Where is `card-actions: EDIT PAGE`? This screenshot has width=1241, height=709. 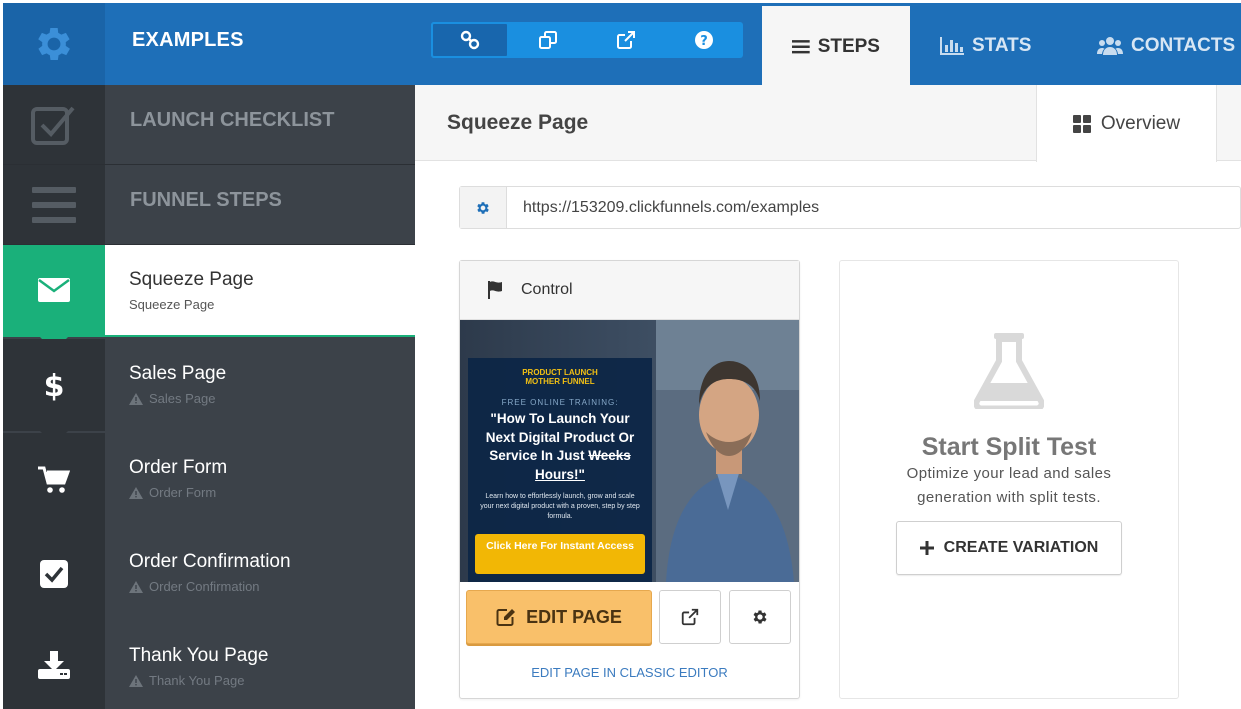
card-actions: EDIT PAGE is located at coordinates (628, 618).